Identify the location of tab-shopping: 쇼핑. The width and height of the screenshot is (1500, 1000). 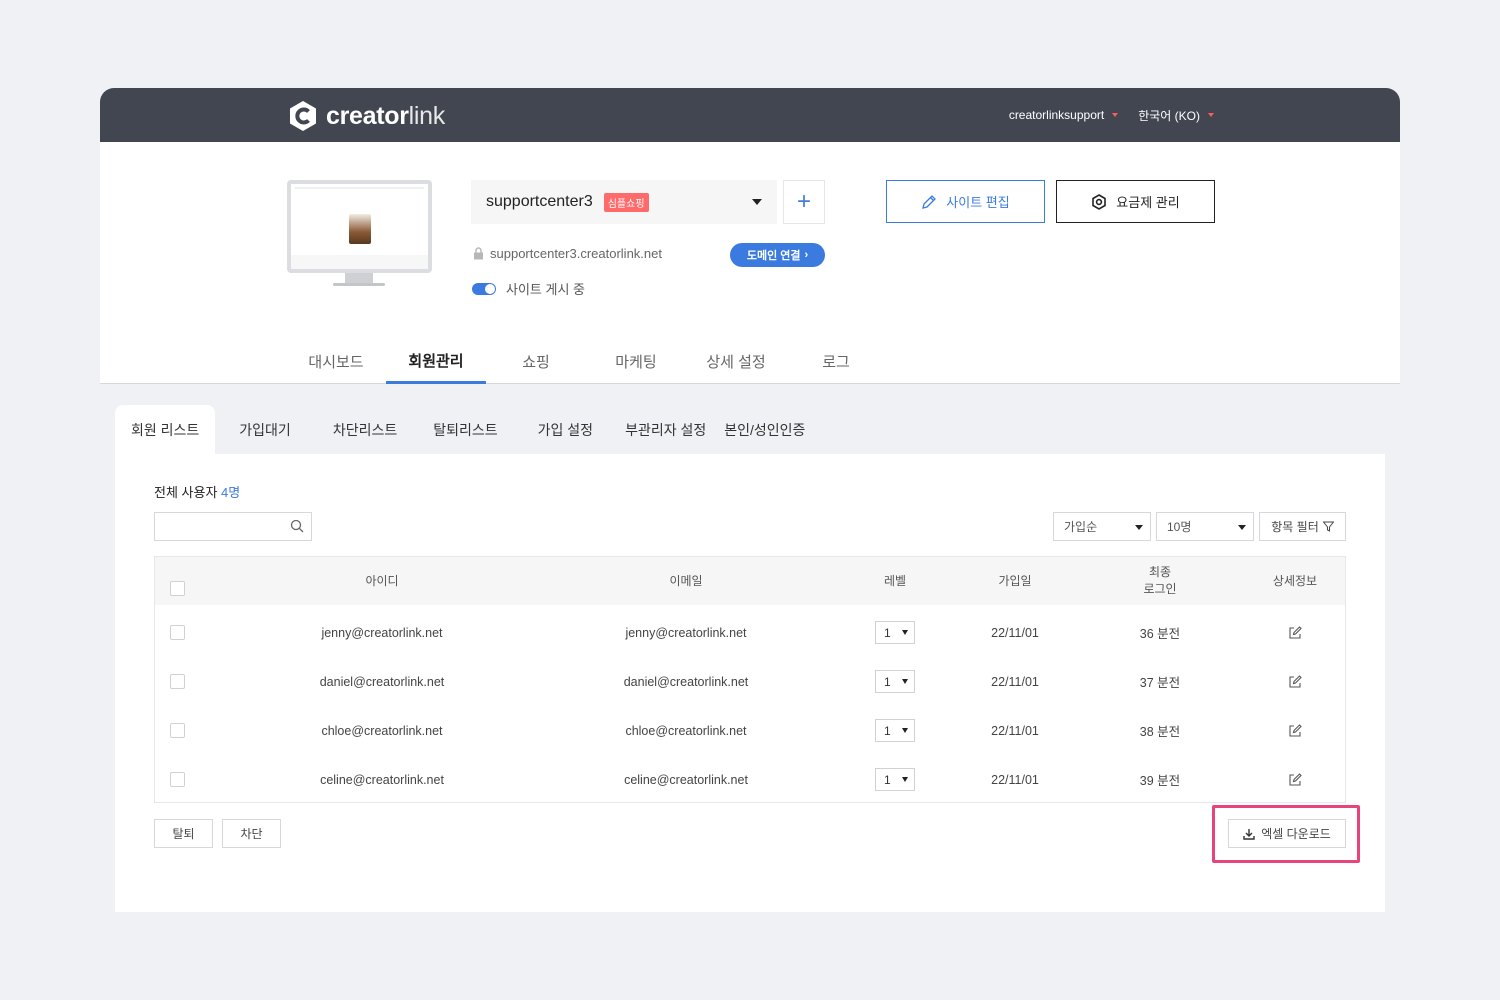
(536, 361).